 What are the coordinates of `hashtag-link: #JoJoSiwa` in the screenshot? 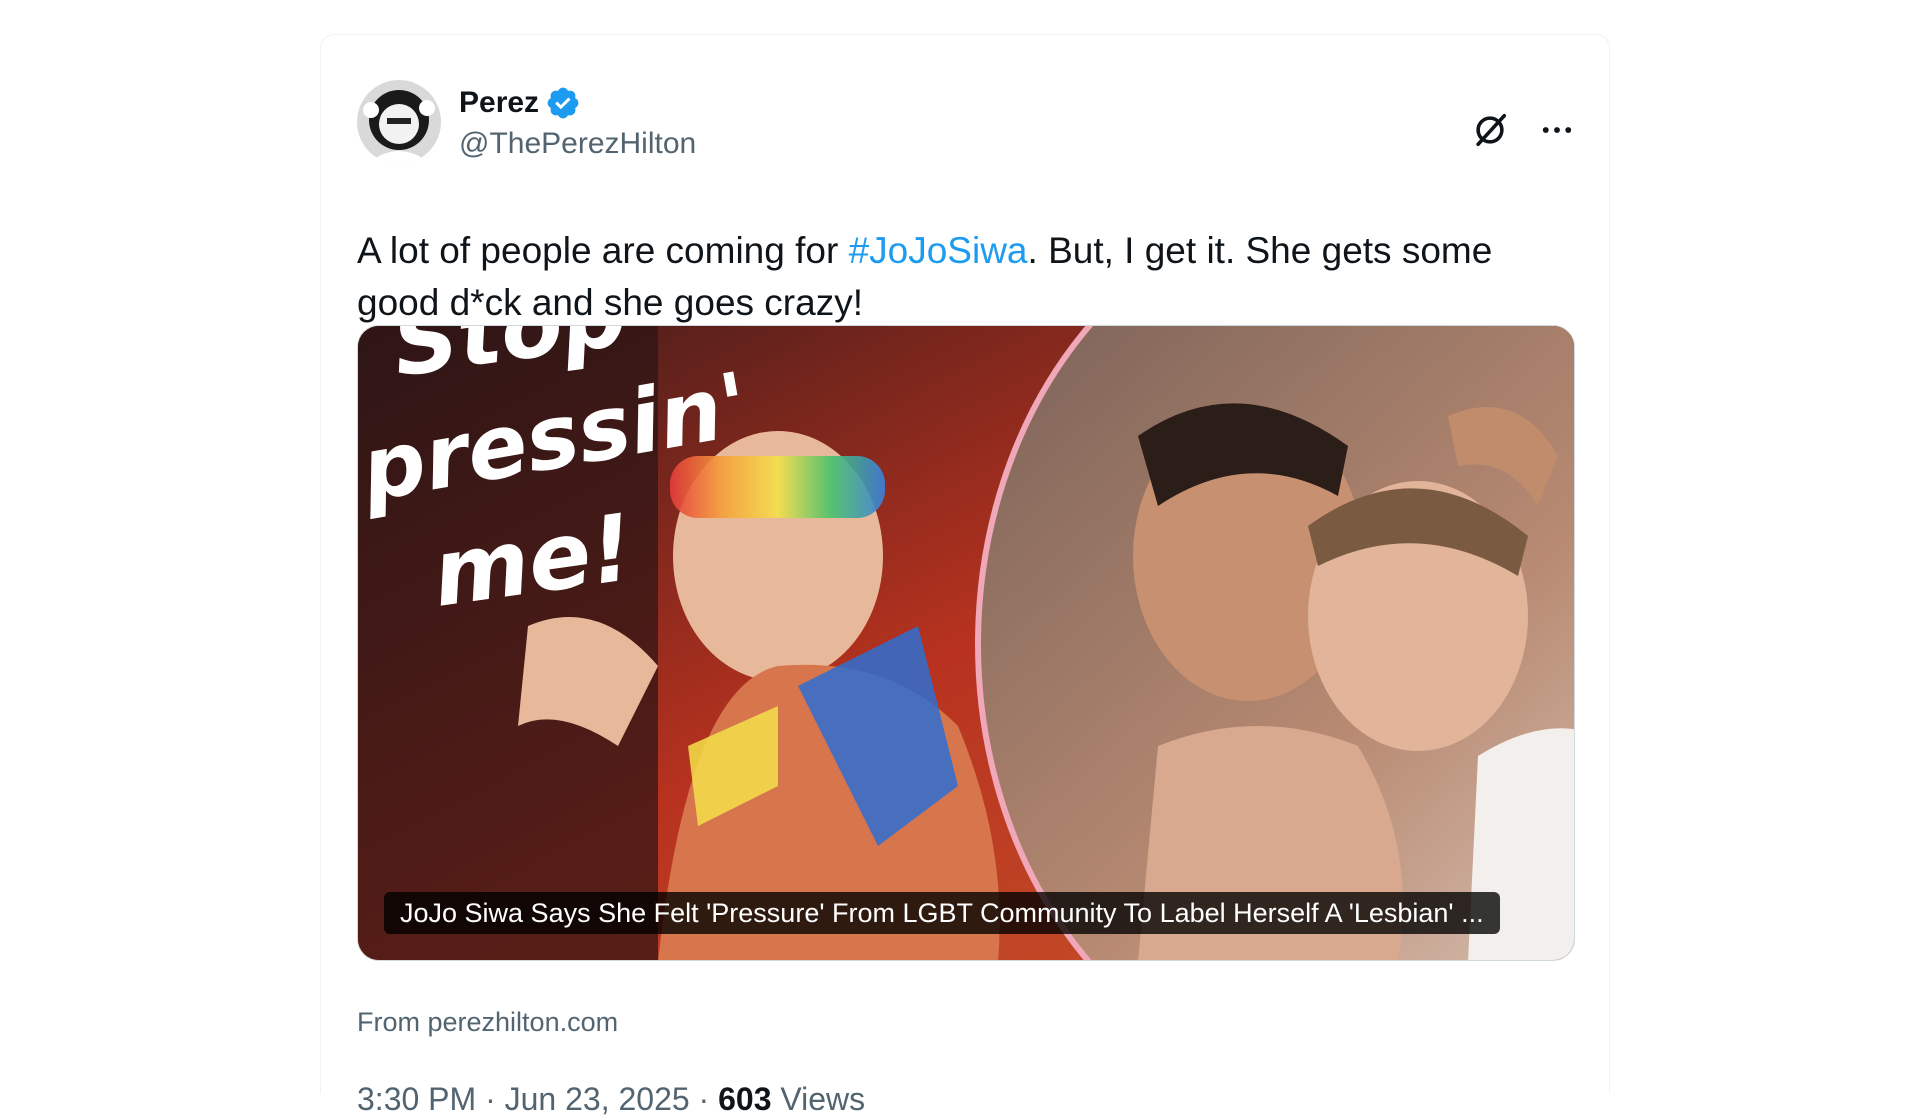 It's located at (938, 250).